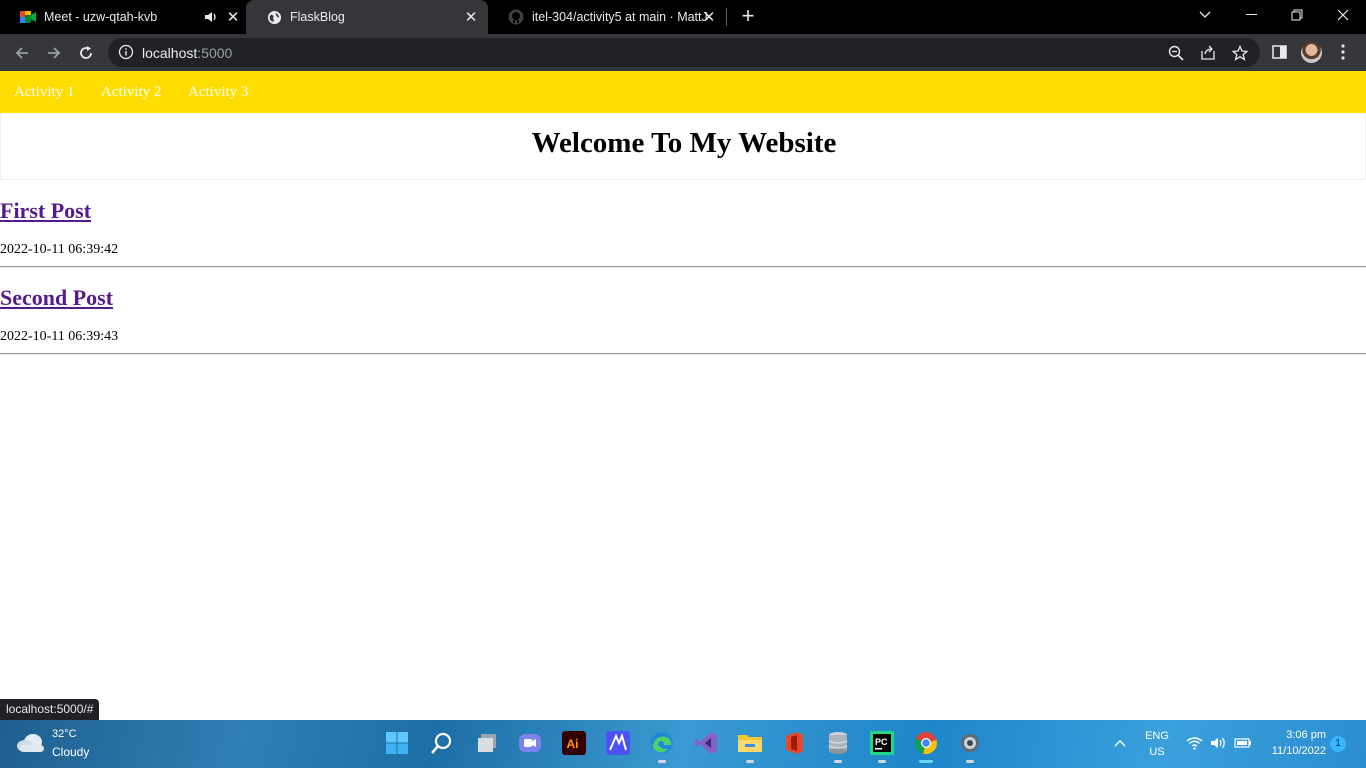 The image size is (1366, 768). Describe the element at coordinates (1294, 751) in the screenshot. I see `clock-date: 11/10/2022` at that location.